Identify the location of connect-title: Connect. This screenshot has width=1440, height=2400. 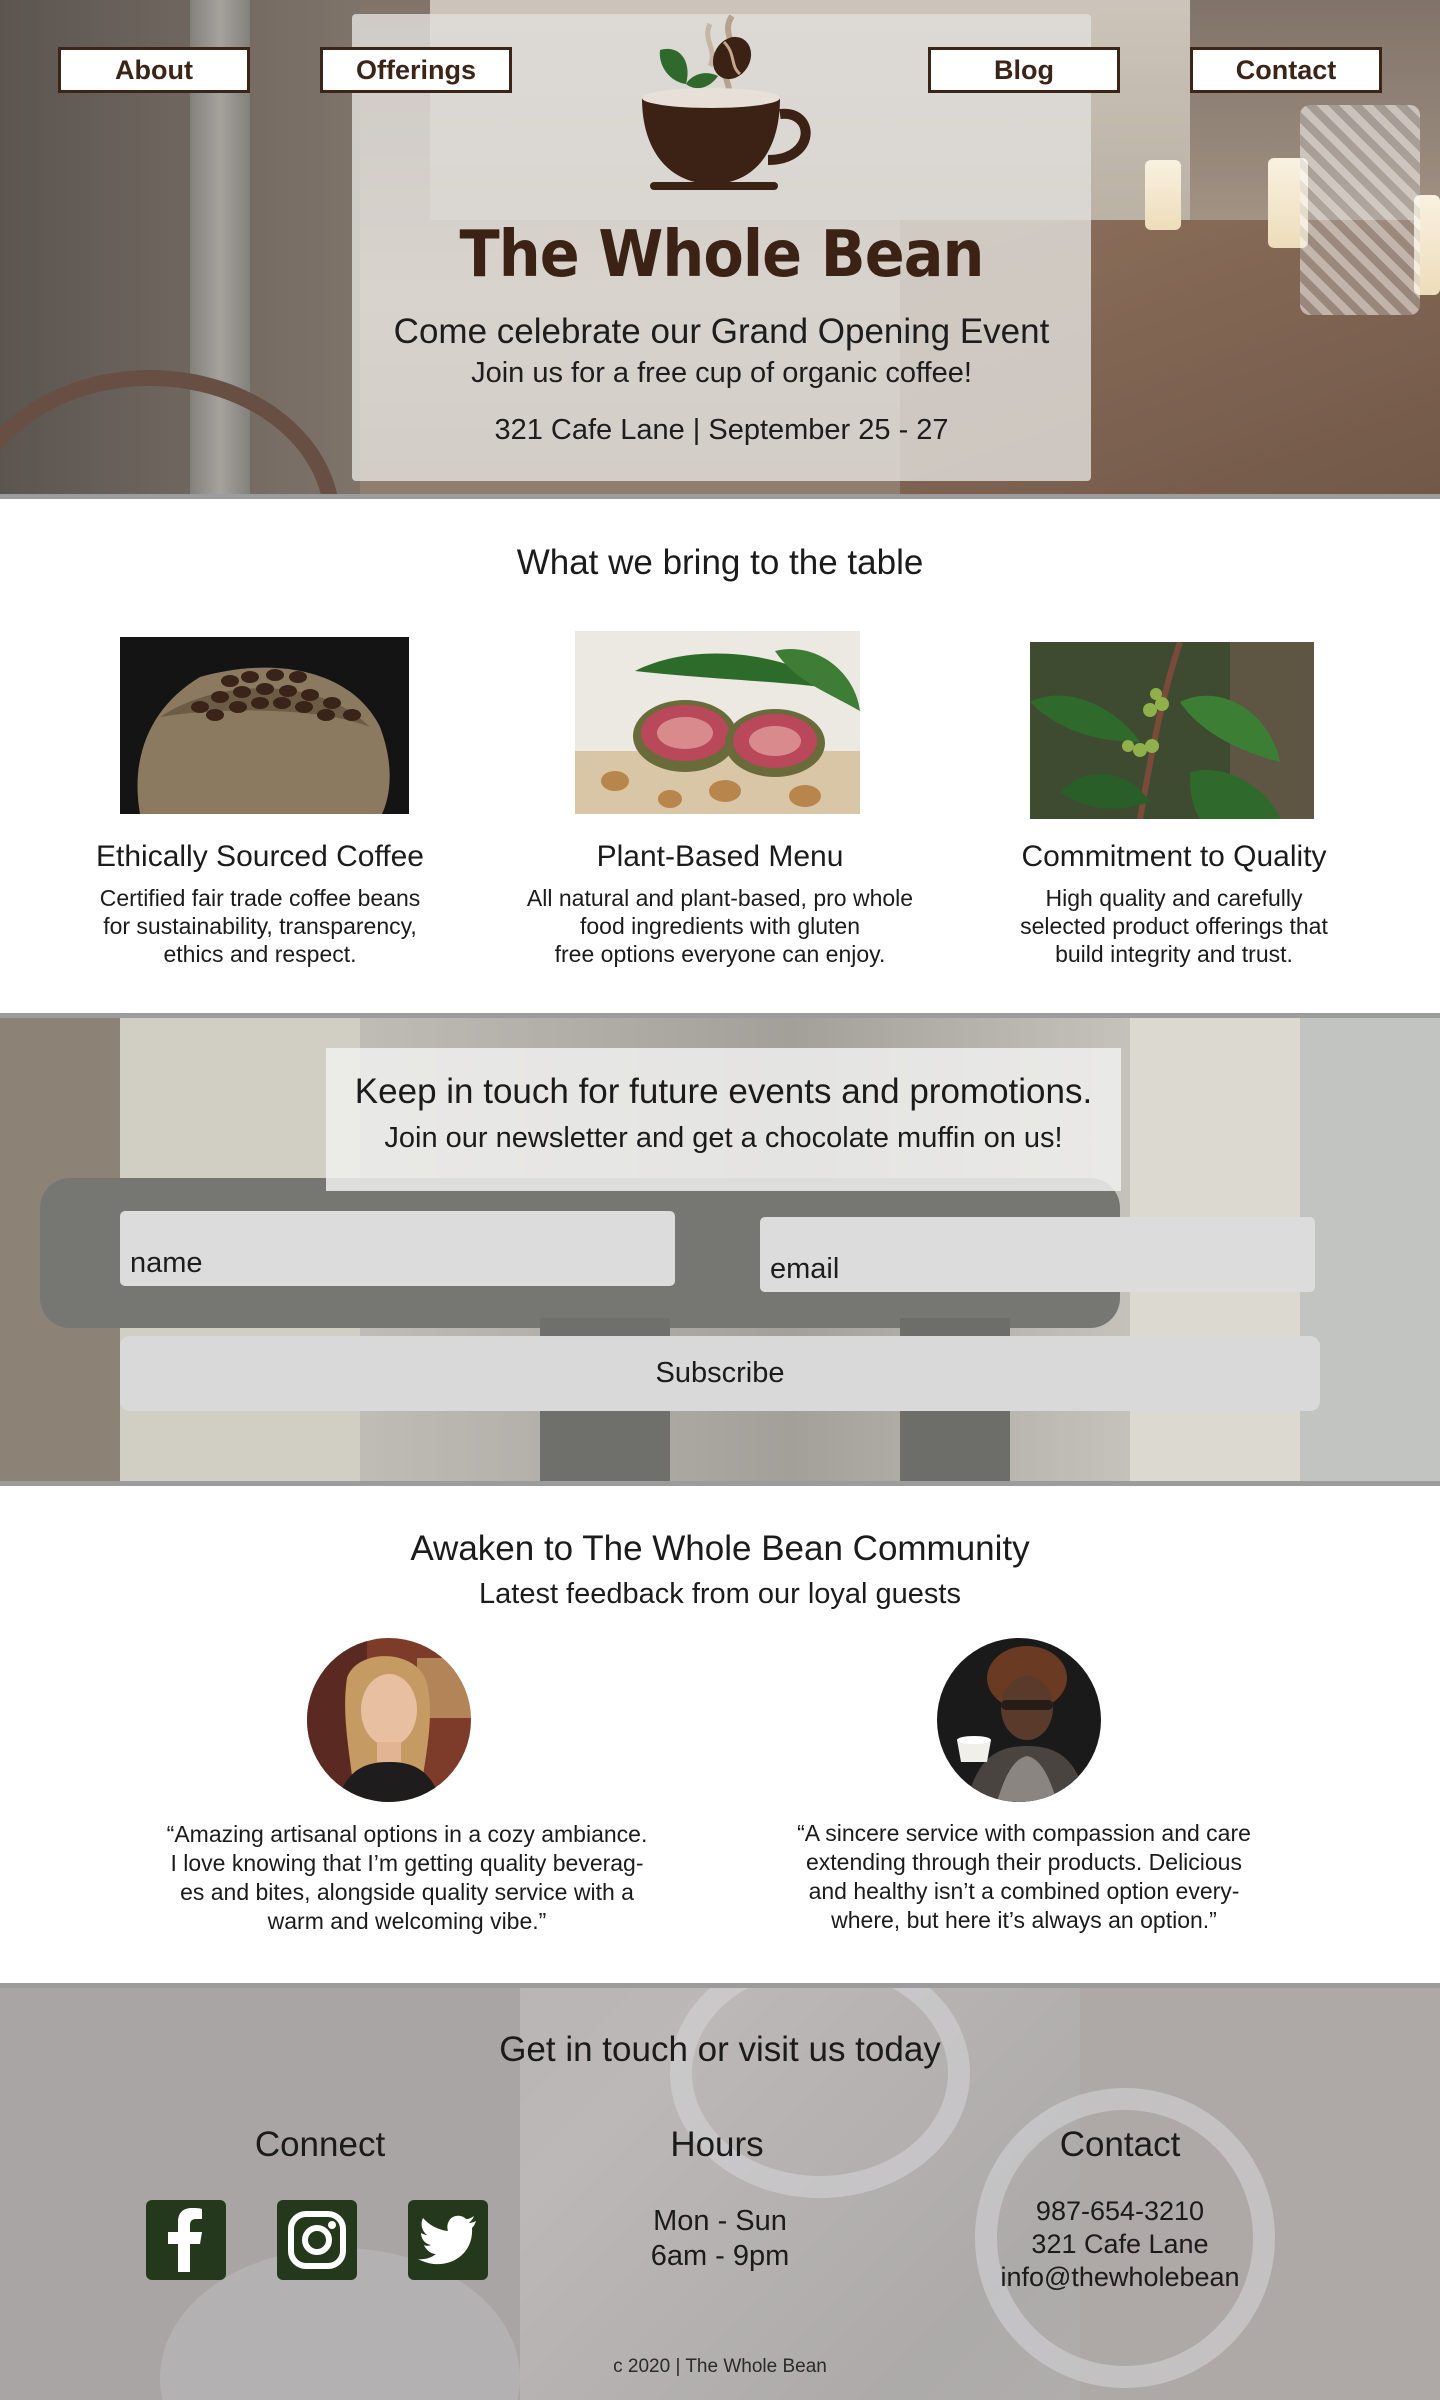
(320, 2144).